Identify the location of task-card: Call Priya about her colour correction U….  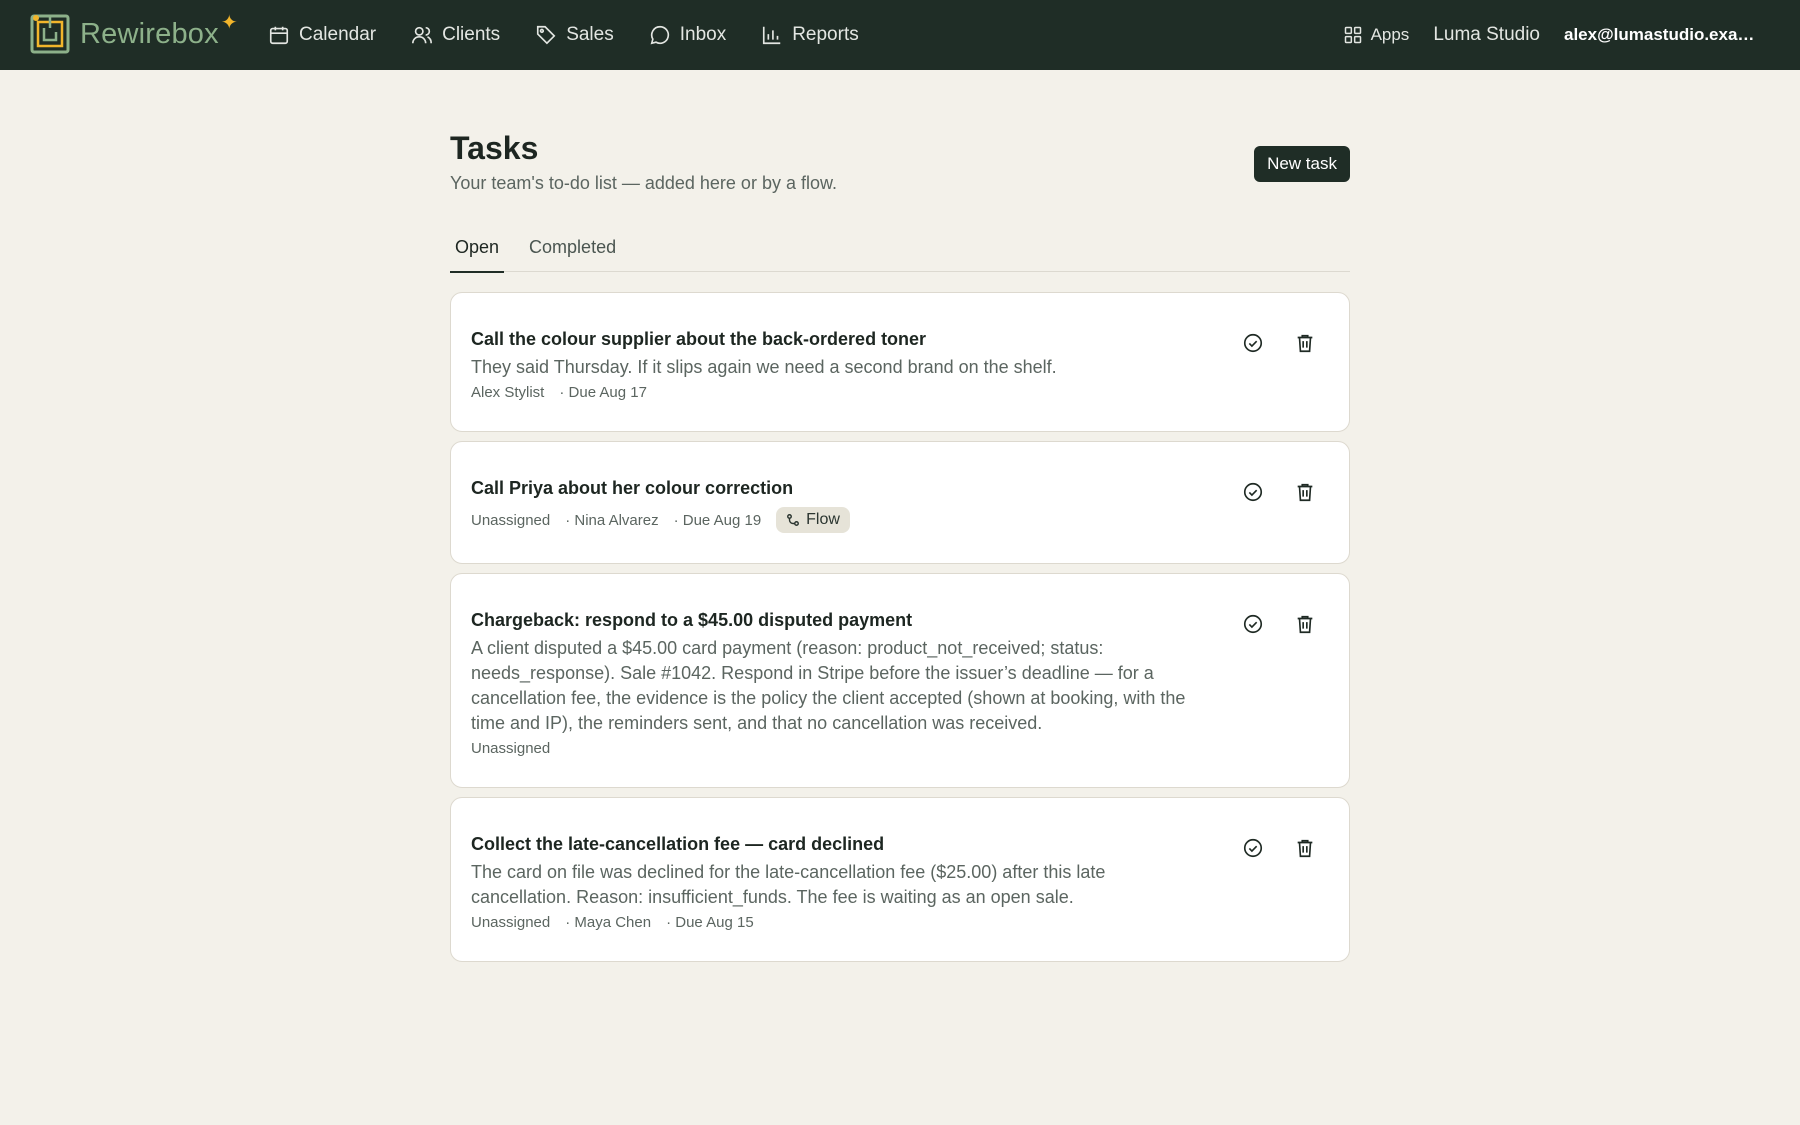
(900, 502).